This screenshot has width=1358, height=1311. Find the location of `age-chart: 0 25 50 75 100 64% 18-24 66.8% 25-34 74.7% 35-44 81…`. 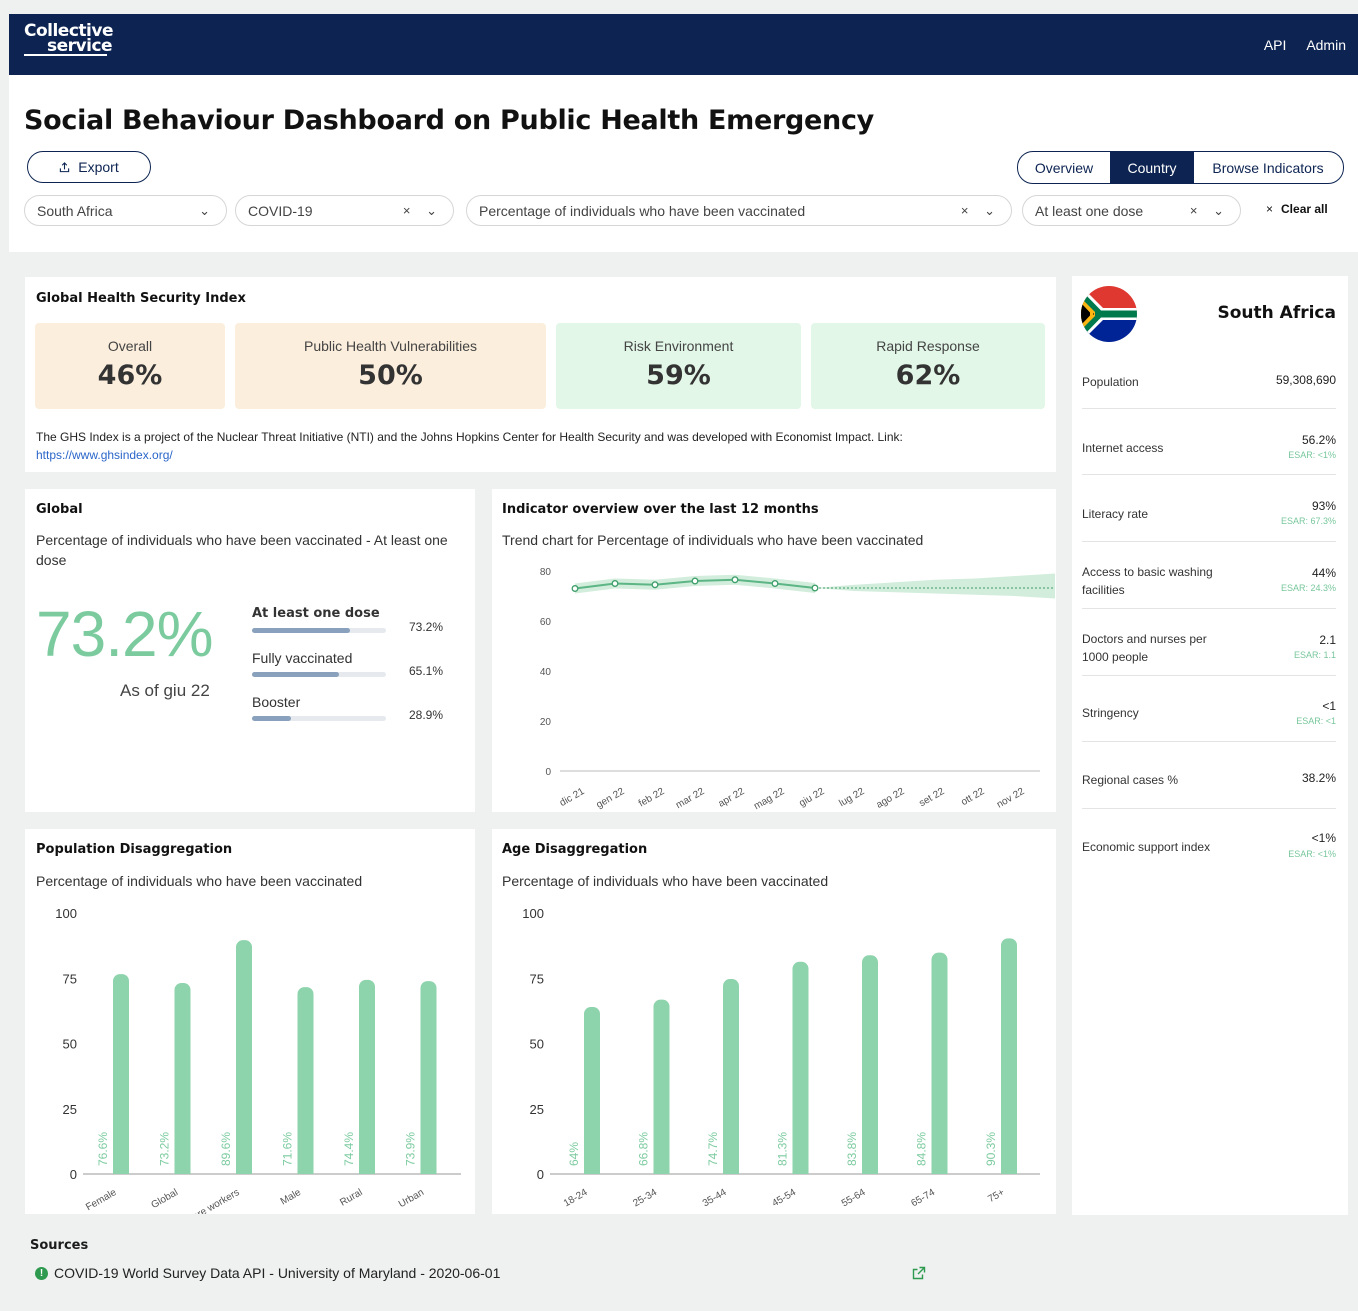

age-chart: 0 25 50 75 100 64% 18-24 66.8% 25-34 74.7% 35-44 81… is located at coordinates (781, 1058).